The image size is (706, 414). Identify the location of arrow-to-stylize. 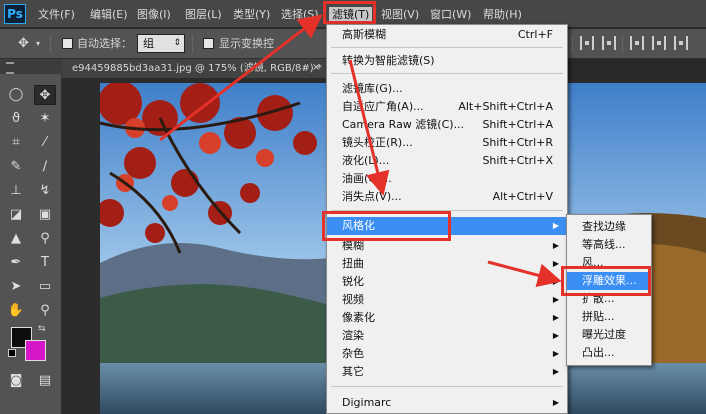
(369, 127).